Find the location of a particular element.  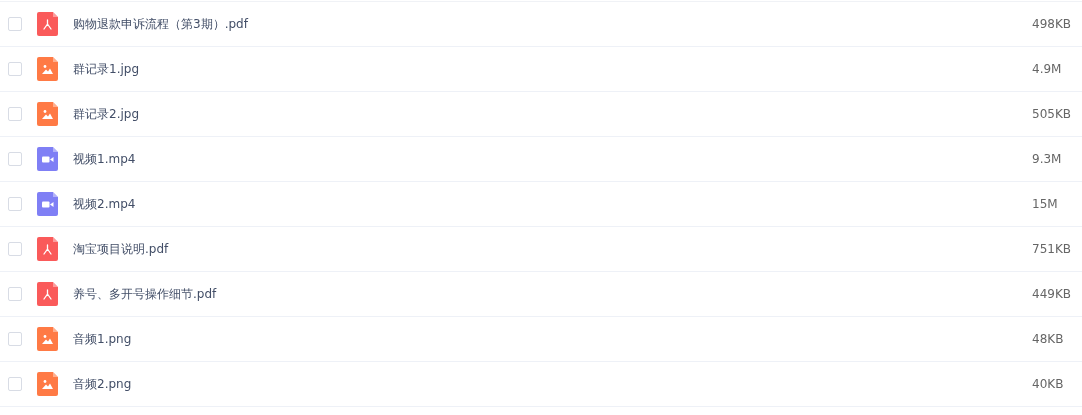

file-name: 视频2.mp4 is located at coordinates (552, 204).